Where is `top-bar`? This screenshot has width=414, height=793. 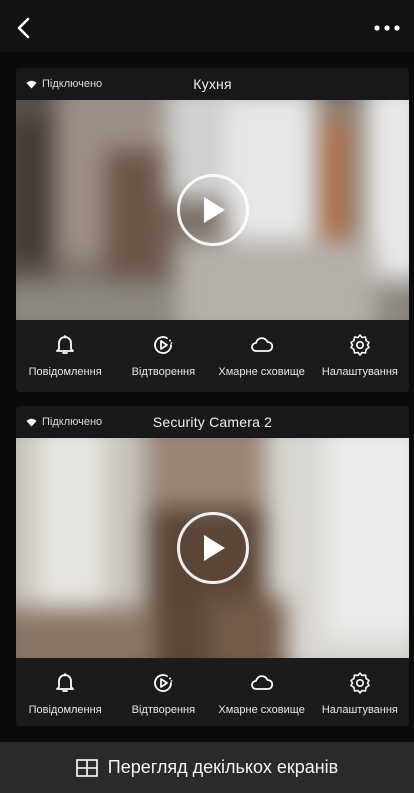
top-bar is located at coordinates (207, 26).